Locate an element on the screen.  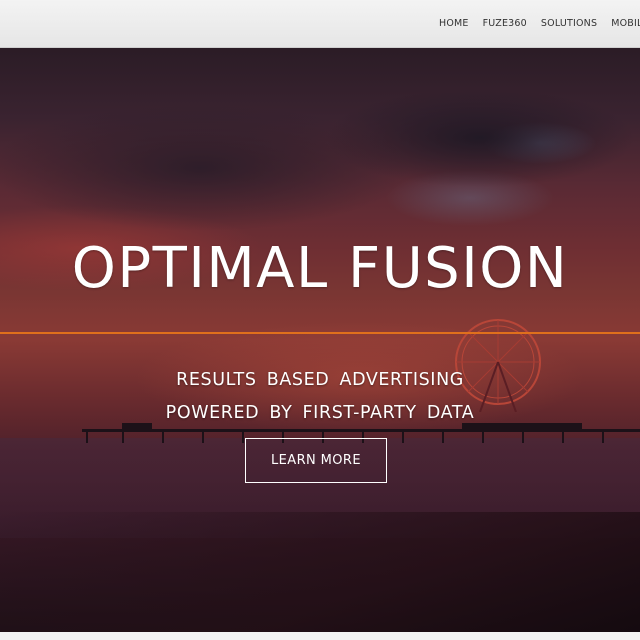
nav-item-mobile: MOBILE is located at coordinates (625, 23).